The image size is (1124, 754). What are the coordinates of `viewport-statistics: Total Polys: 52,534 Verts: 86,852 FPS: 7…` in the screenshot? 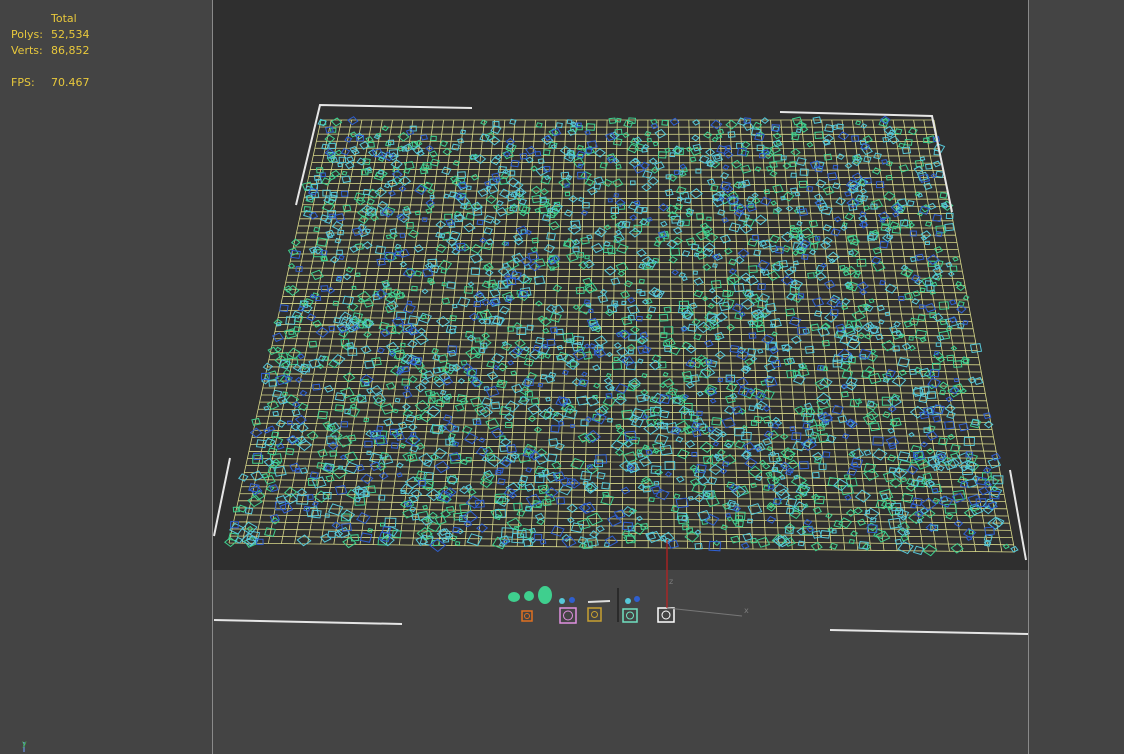 It's located at (50, 51).